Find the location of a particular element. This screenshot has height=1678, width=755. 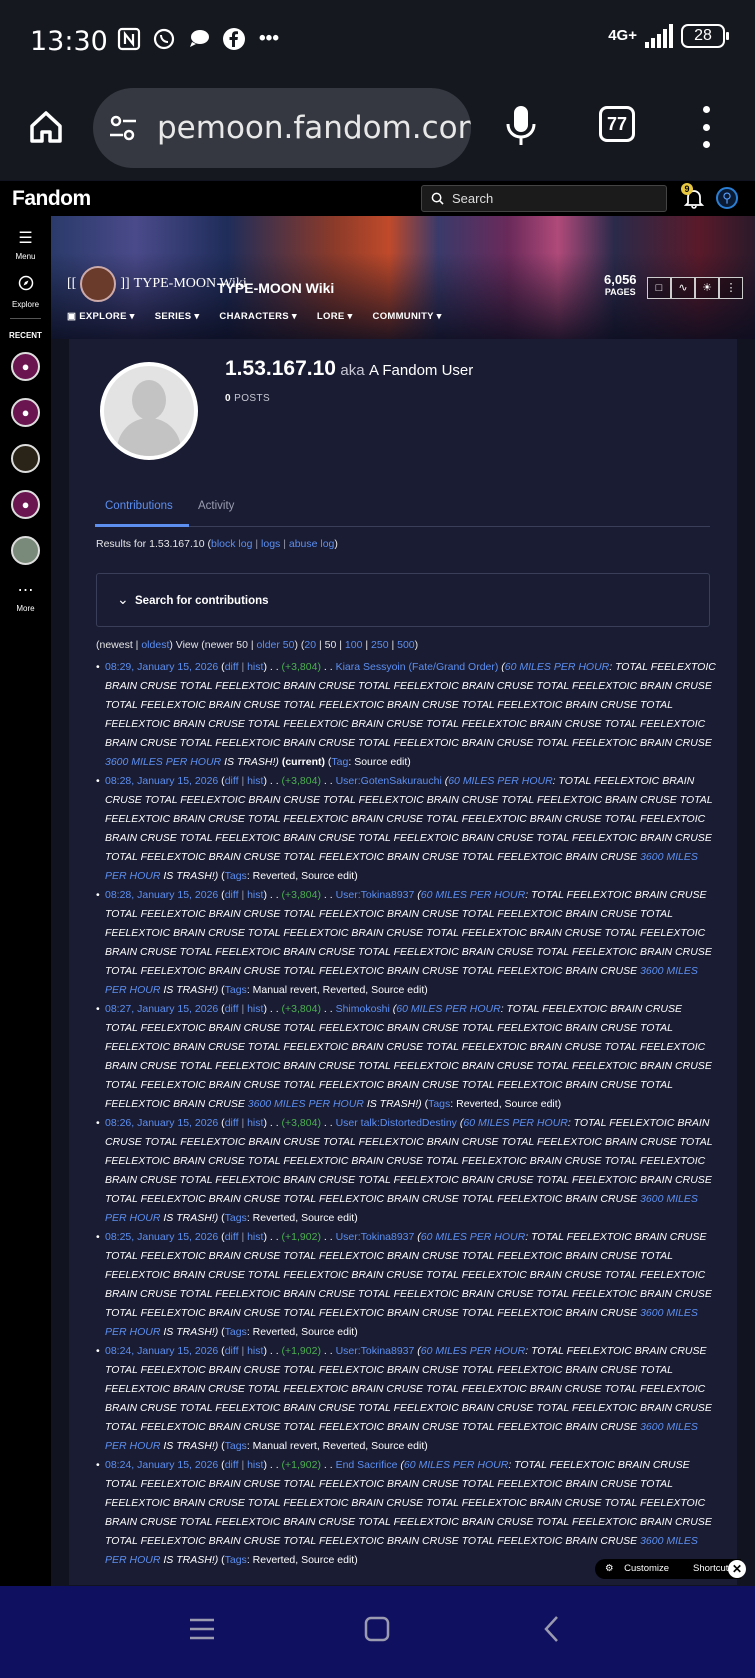

tags-link: Tag is located at coordinates (339, 762).